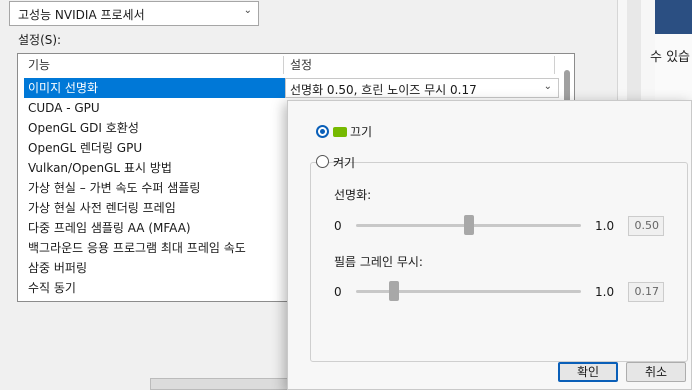  Describe the element at coordinates (656, 372) in the screenshot. I see `cancel-button: 취소` at that location.